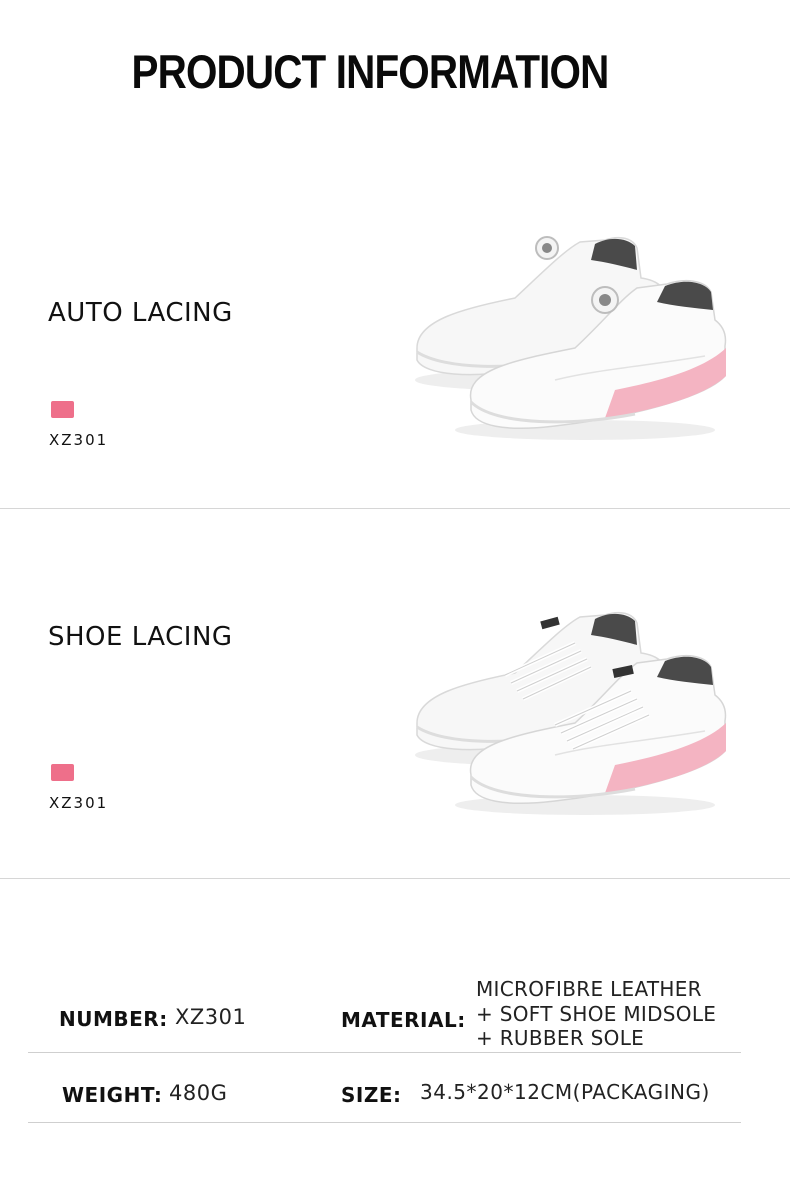  Describe the element at coordinates (140, 313) in the screenshot. I see `feature-title: AUTO LACING` at that location.